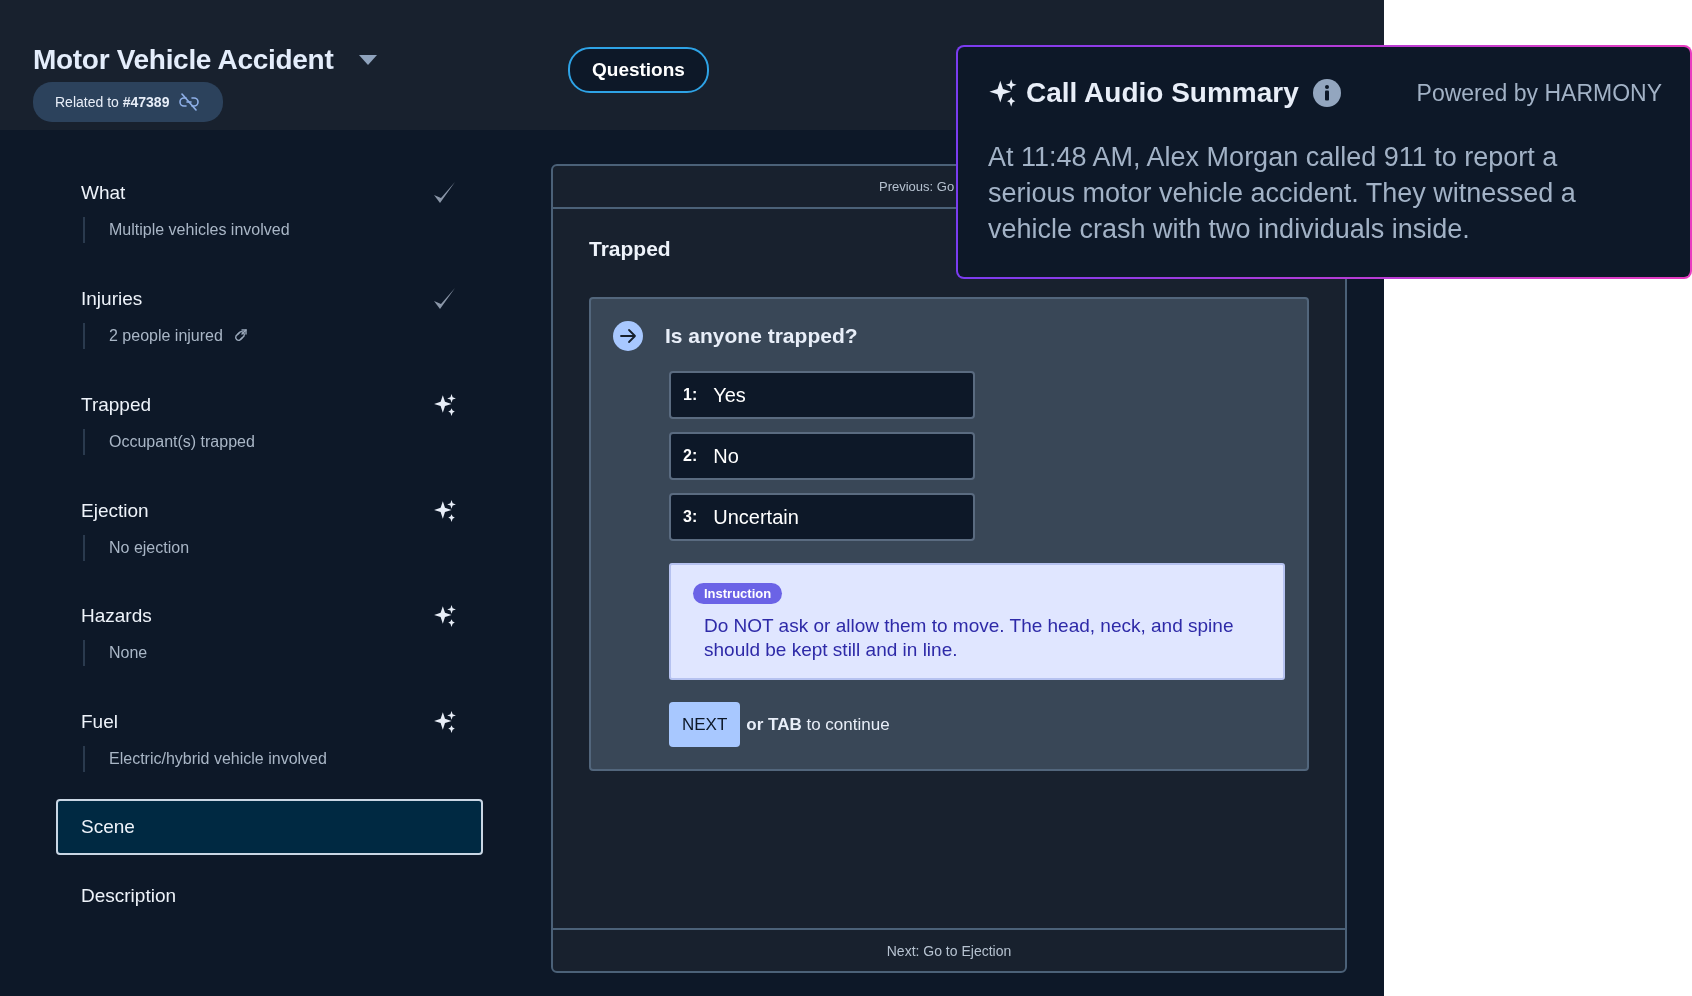 The image size is (1692, 996). I want to click on item-summary: Occupant(s) trapped, so click(182, 441).